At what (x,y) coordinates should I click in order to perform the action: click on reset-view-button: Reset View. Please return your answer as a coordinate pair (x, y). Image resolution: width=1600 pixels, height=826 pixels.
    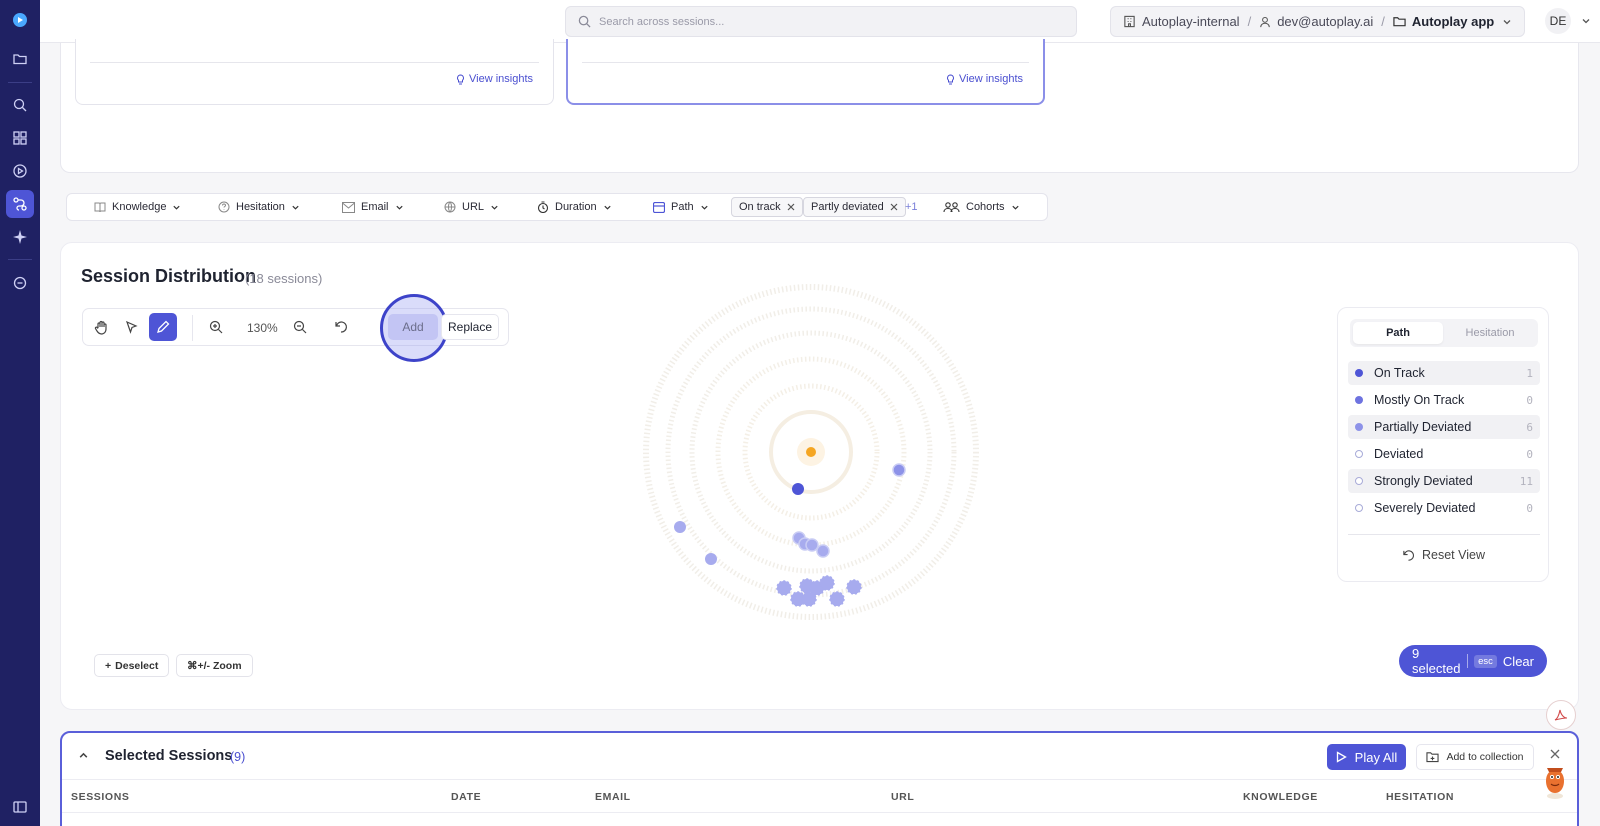
    Looking at the image, I should click on (1443, 555).